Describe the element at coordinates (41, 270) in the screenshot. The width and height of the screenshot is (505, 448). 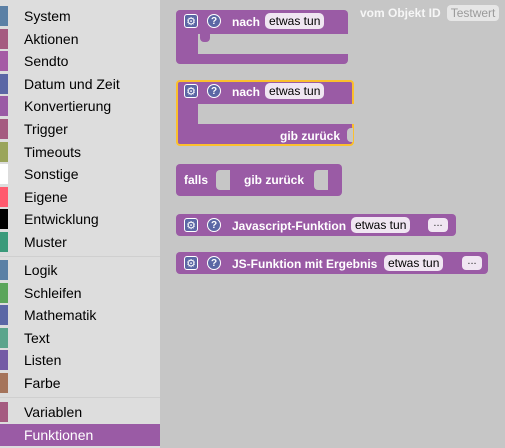
I see `category-label: Logik` at that location.